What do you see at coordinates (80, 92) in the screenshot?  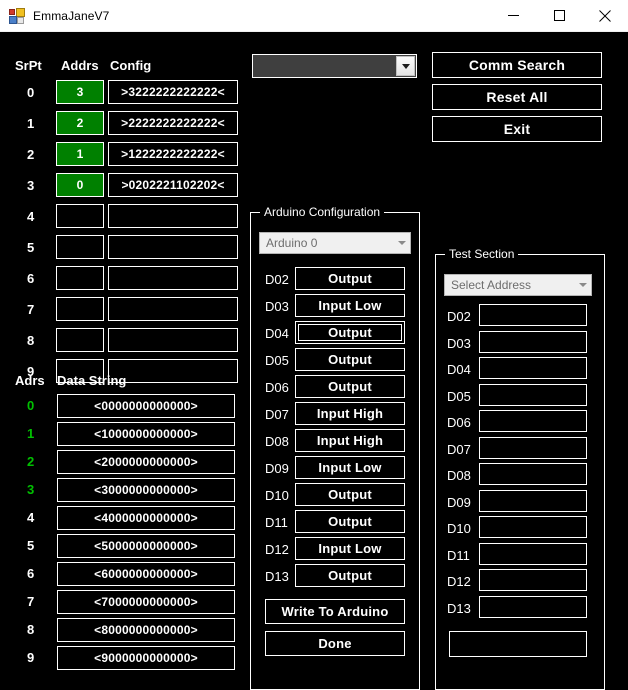 I see `addrs-field: 3` at bounding box center [80, 92].